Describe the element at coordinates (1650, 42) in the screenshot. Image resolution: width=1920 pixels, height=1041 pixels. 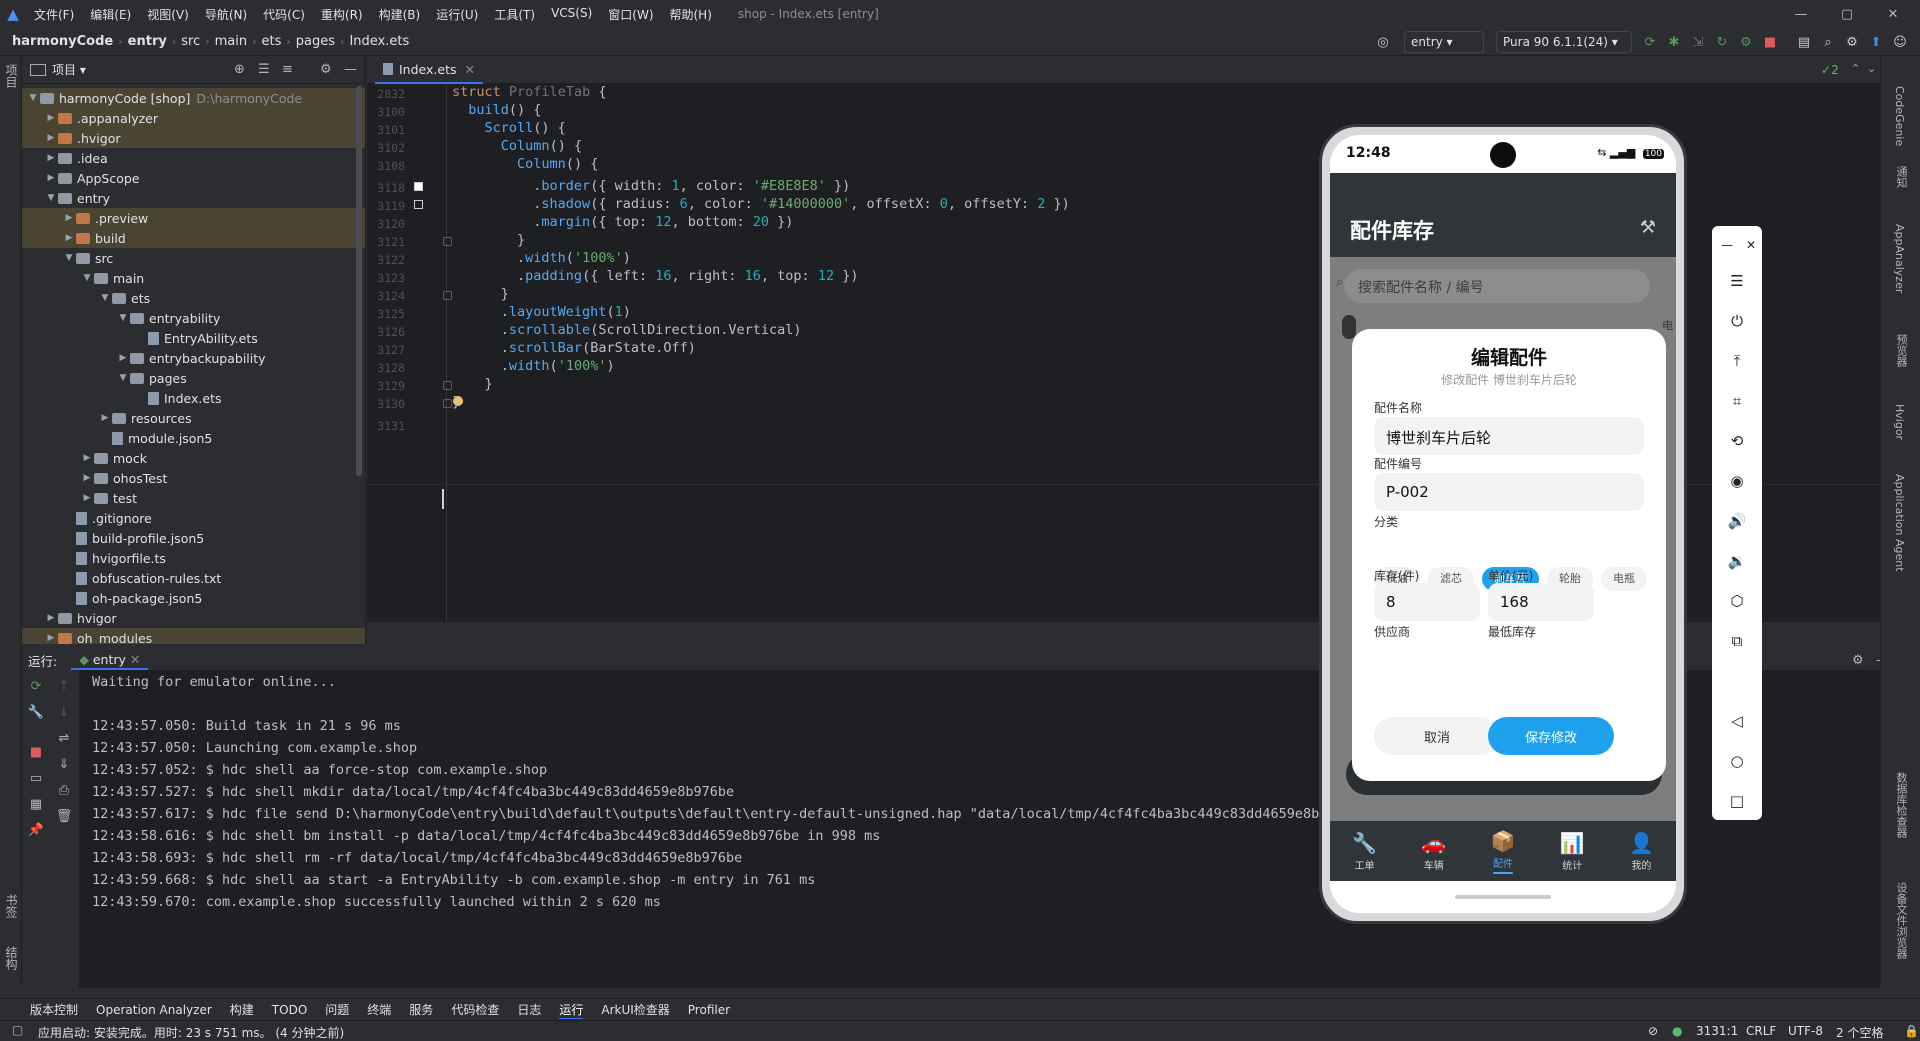
I see `rerun-icon: ⟳` at that location.